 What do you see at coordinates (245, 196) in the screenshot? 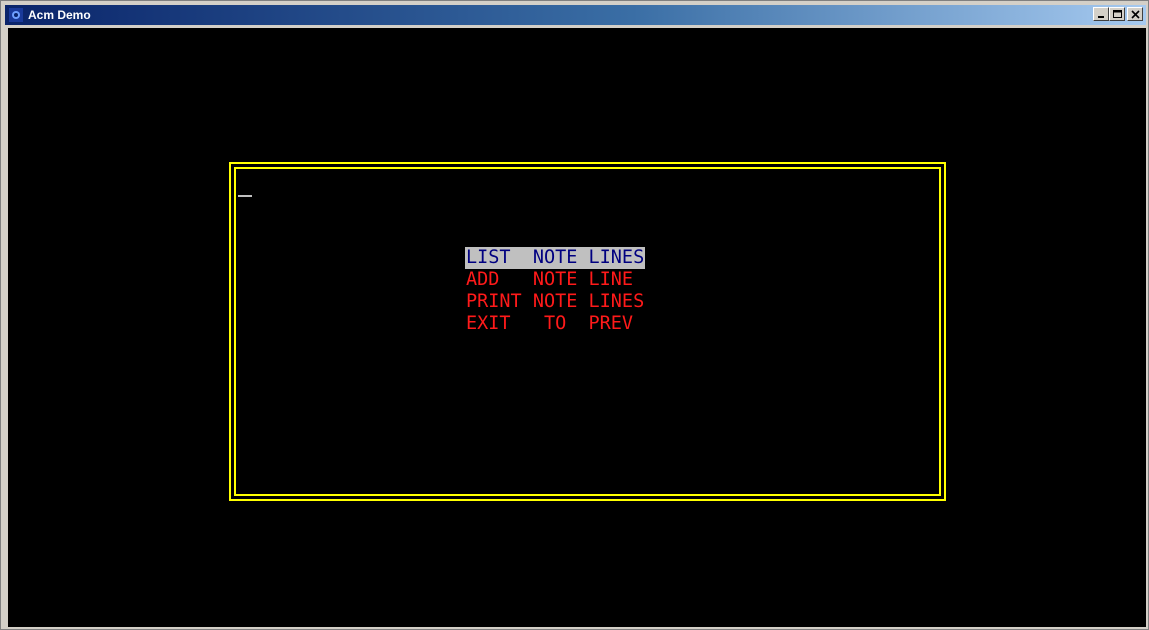
I see `text-cursor` at bounding box center [245, 196].